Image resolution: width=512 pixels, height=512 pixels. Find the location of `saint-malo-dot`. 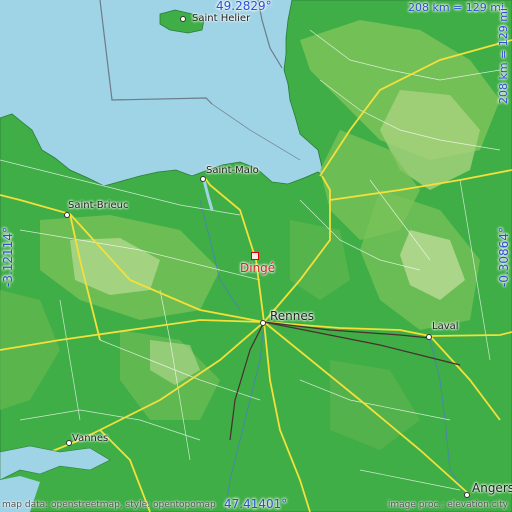

saint-malo-dot is located at coordinates (203, 179).